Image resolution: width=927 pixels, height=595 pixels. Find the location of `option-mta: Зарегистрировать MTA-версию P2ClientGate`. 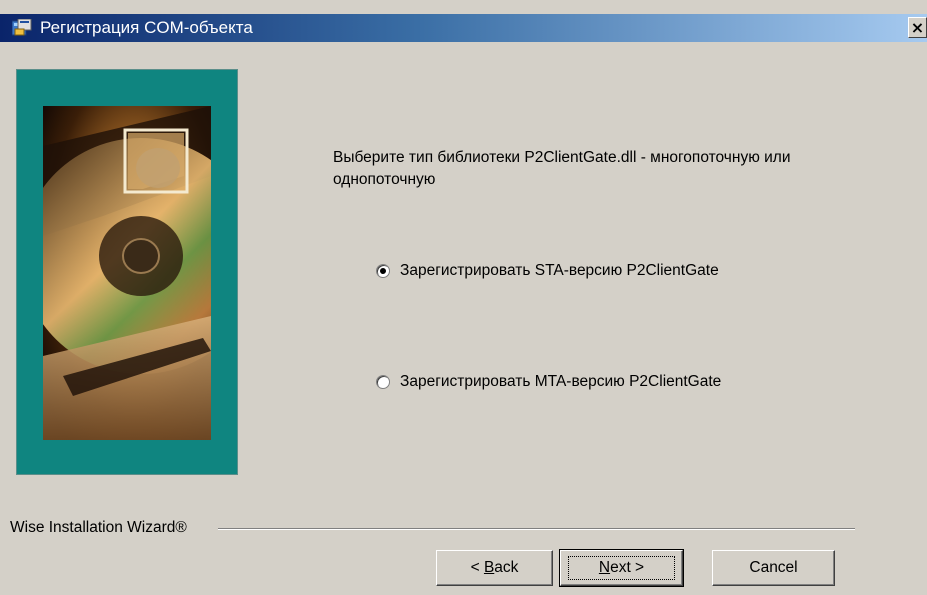

option-mta: Зарегистрировать MTA-версию P2ClientGate is located at coordinates (548, 382).